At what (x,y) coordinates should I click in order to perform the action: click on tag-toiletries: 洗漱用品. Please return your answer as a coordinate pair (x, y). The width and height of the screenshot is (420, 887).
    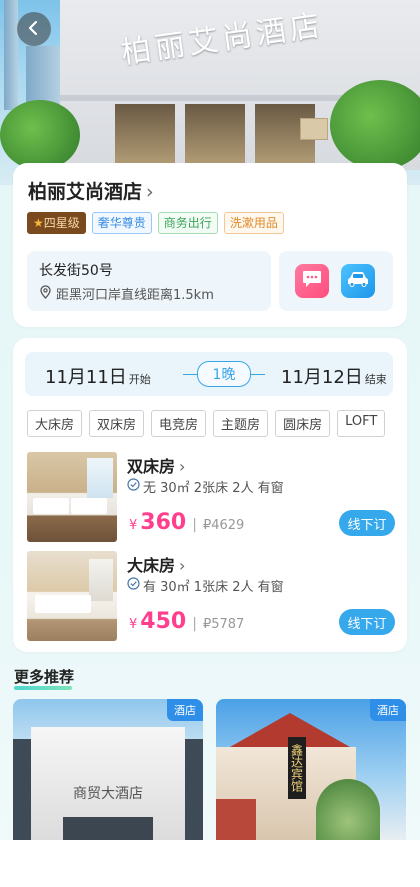
    Looking at the image, I should click on (253, 223).